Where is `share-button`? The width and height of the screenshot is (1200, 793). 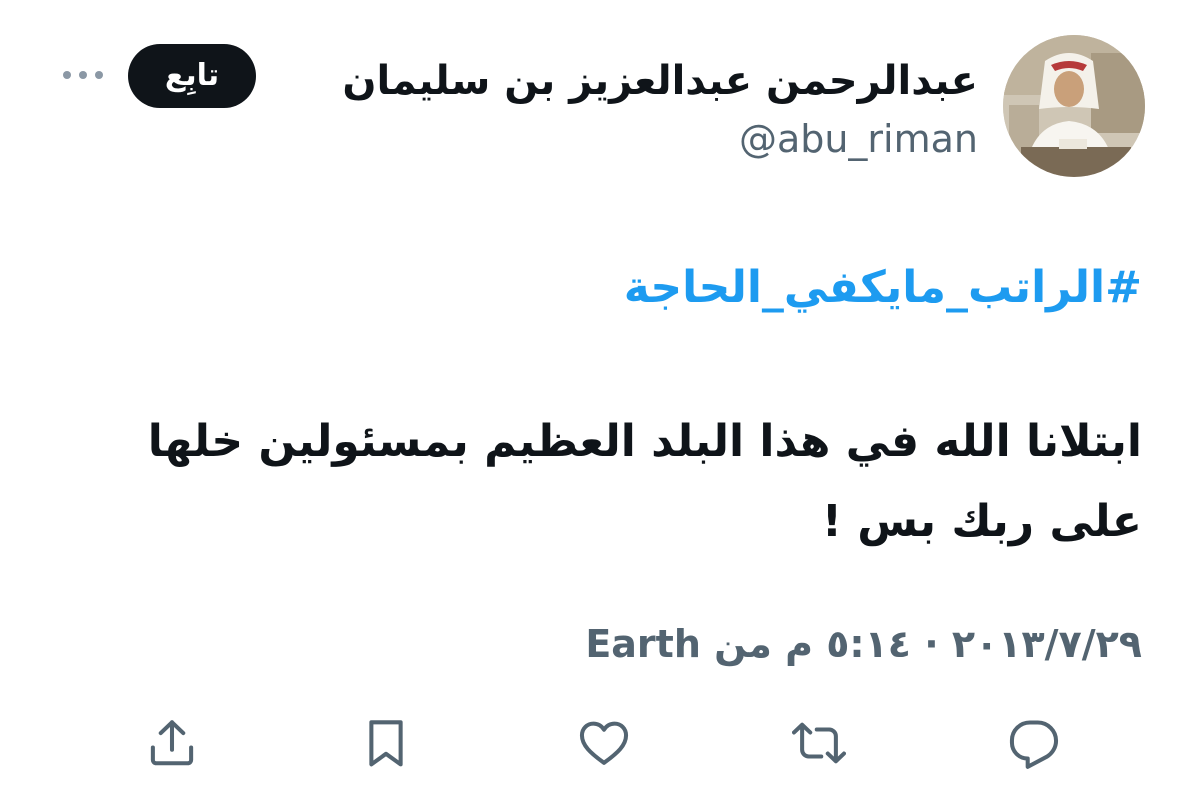
share-button is located at coordinates (172, 743).